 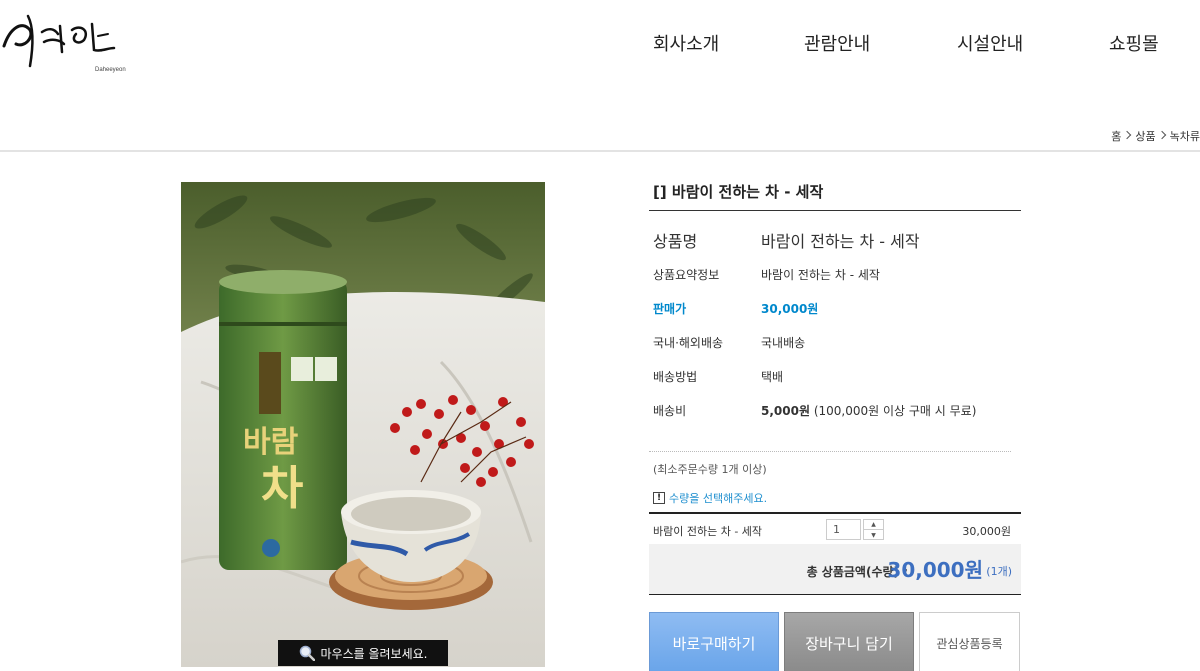 What do you see at coordinates (688, 343) in the screenshot?
I see `info-label-shipping-region: 국내·해외배송` at bounding box center [688, 343].